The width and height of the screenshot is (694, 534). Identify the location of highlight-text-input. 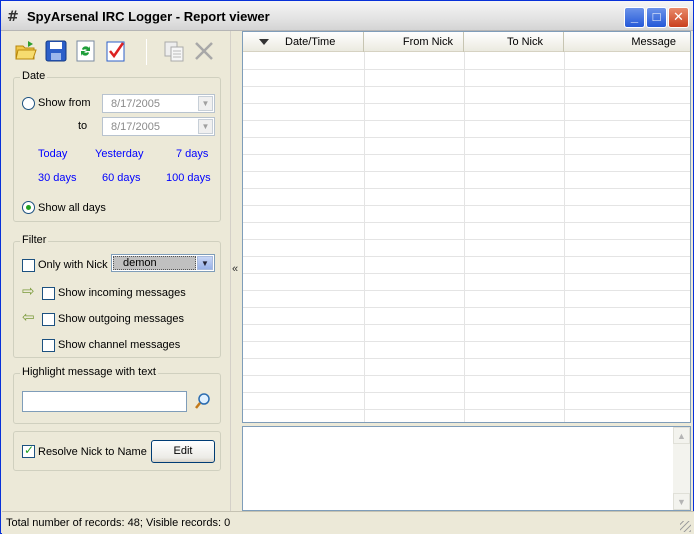
(104, 401).